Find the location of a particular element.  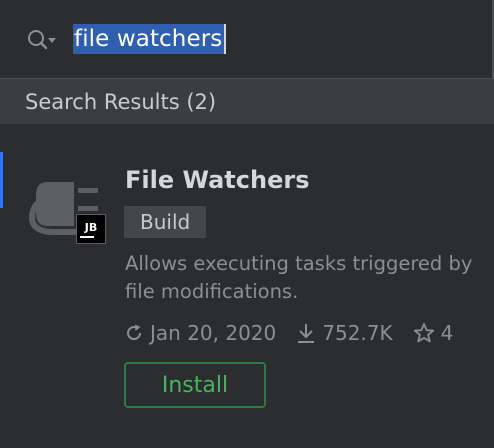

plugin-date: Jan 20, 2020 is located at coordinates (200, 333).